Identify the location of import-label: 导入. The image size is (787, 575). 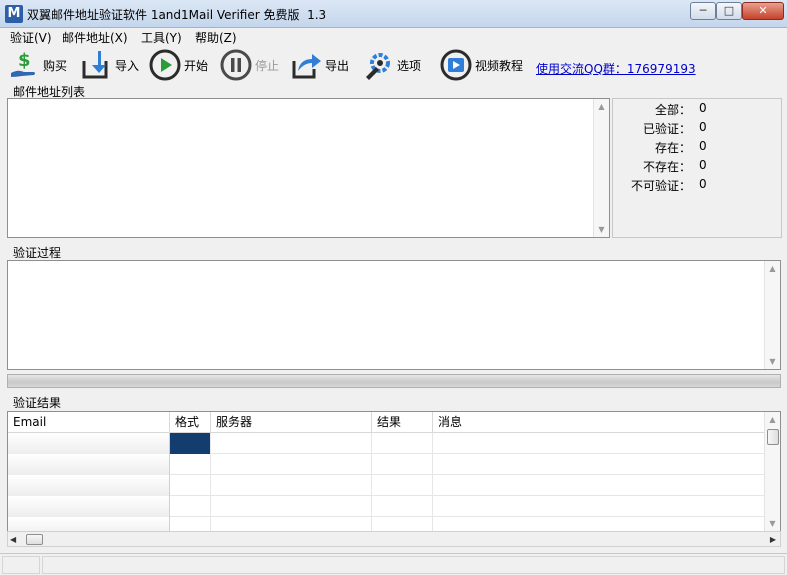
(127, 65).